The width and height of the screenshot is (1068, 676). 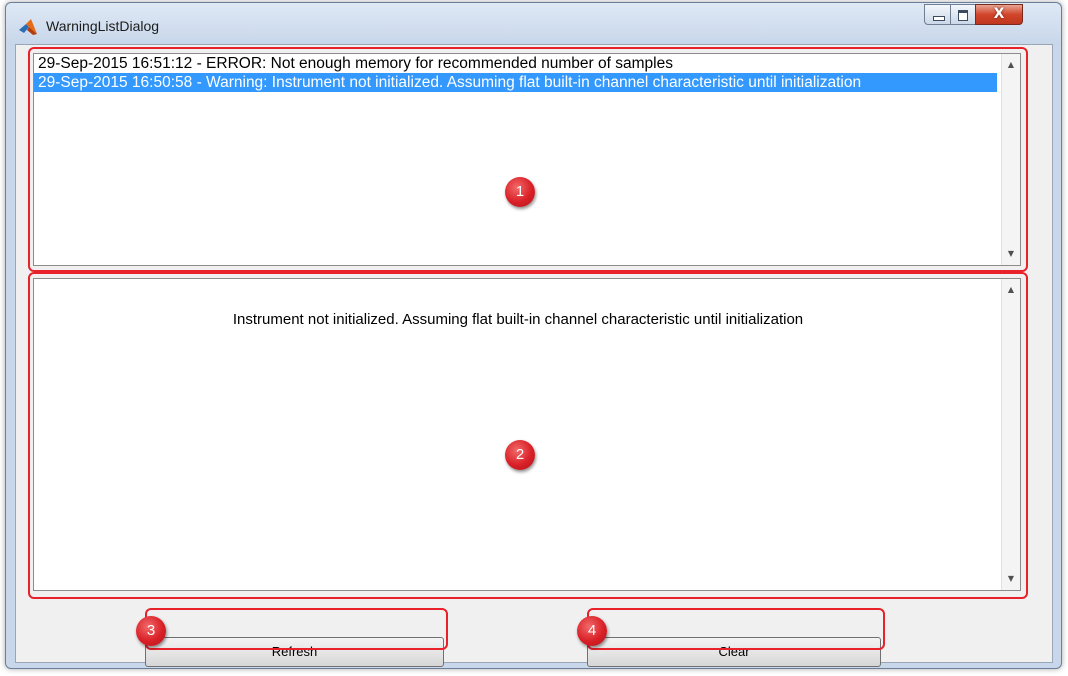 I want to click on maximize-icon, so click(x=963, y=15).